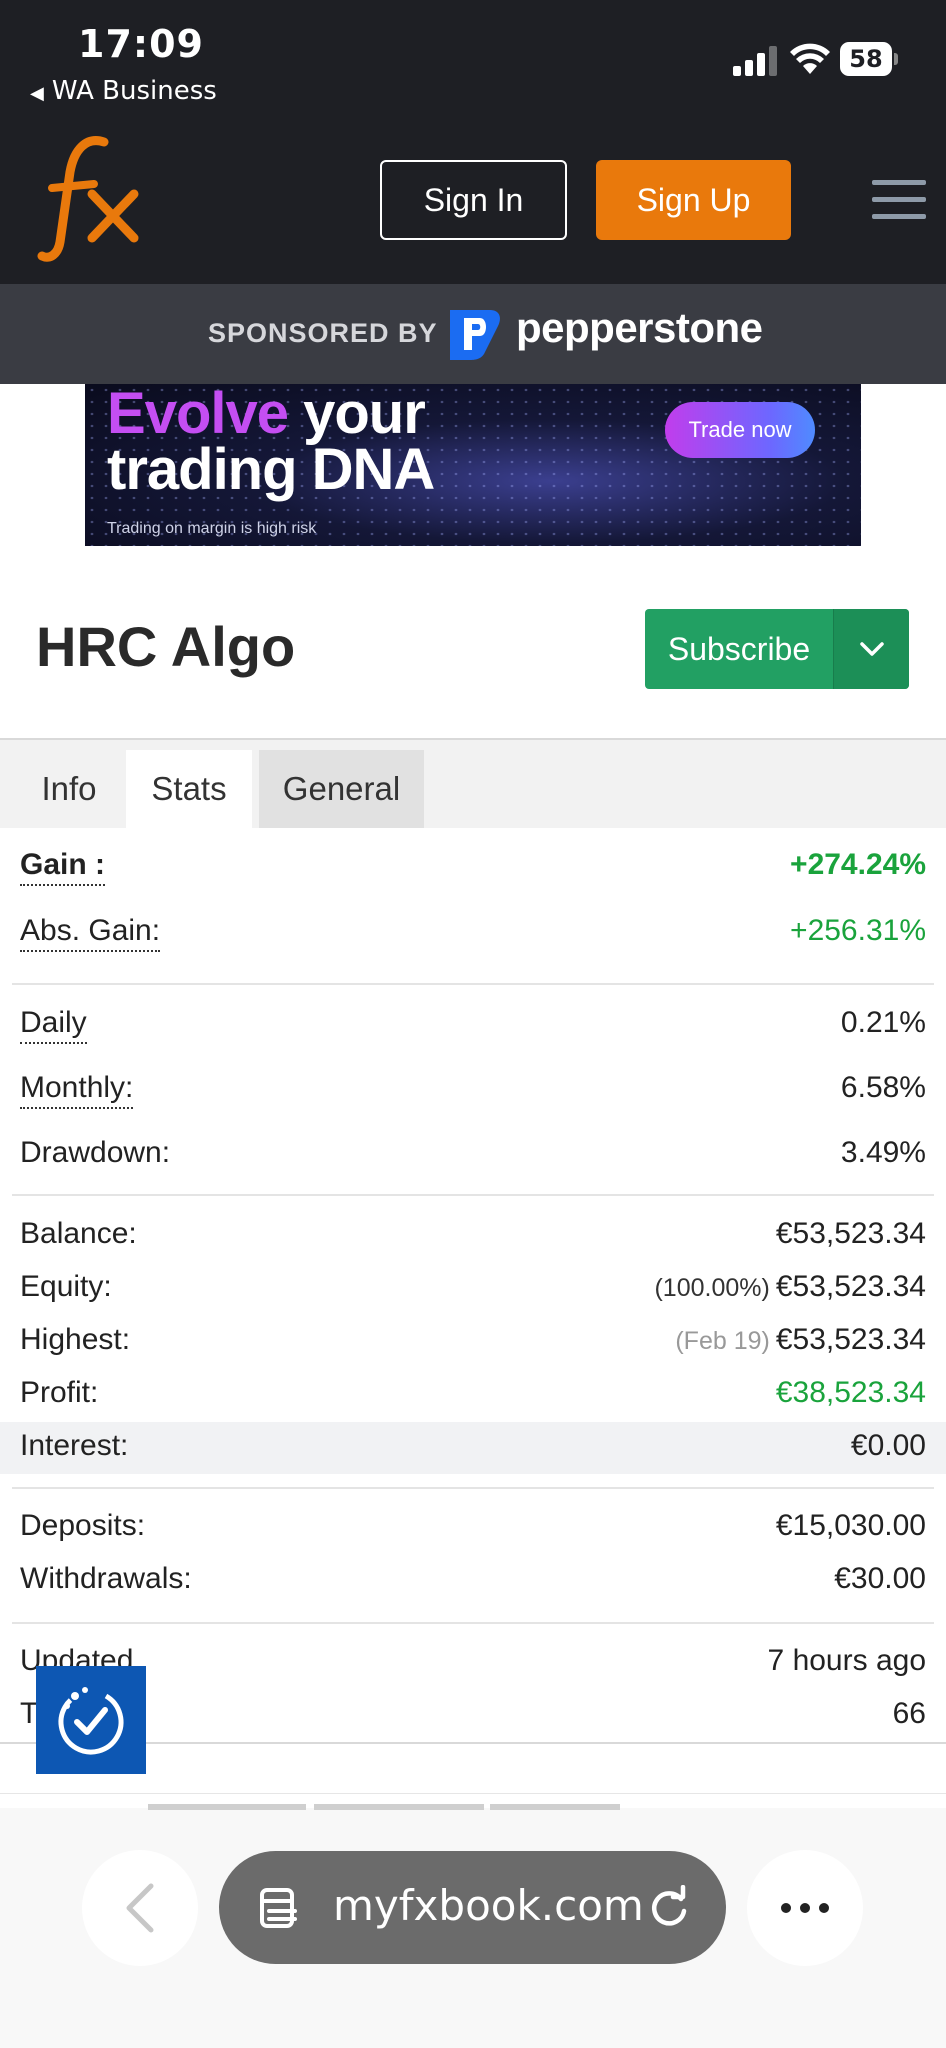 The width and height of the screenshot is (946, 2048). Describe the element at coordinates (473, 1096) in the screenshot. I see `stat-row-monthly: Monthly: 6.58%` at that location.